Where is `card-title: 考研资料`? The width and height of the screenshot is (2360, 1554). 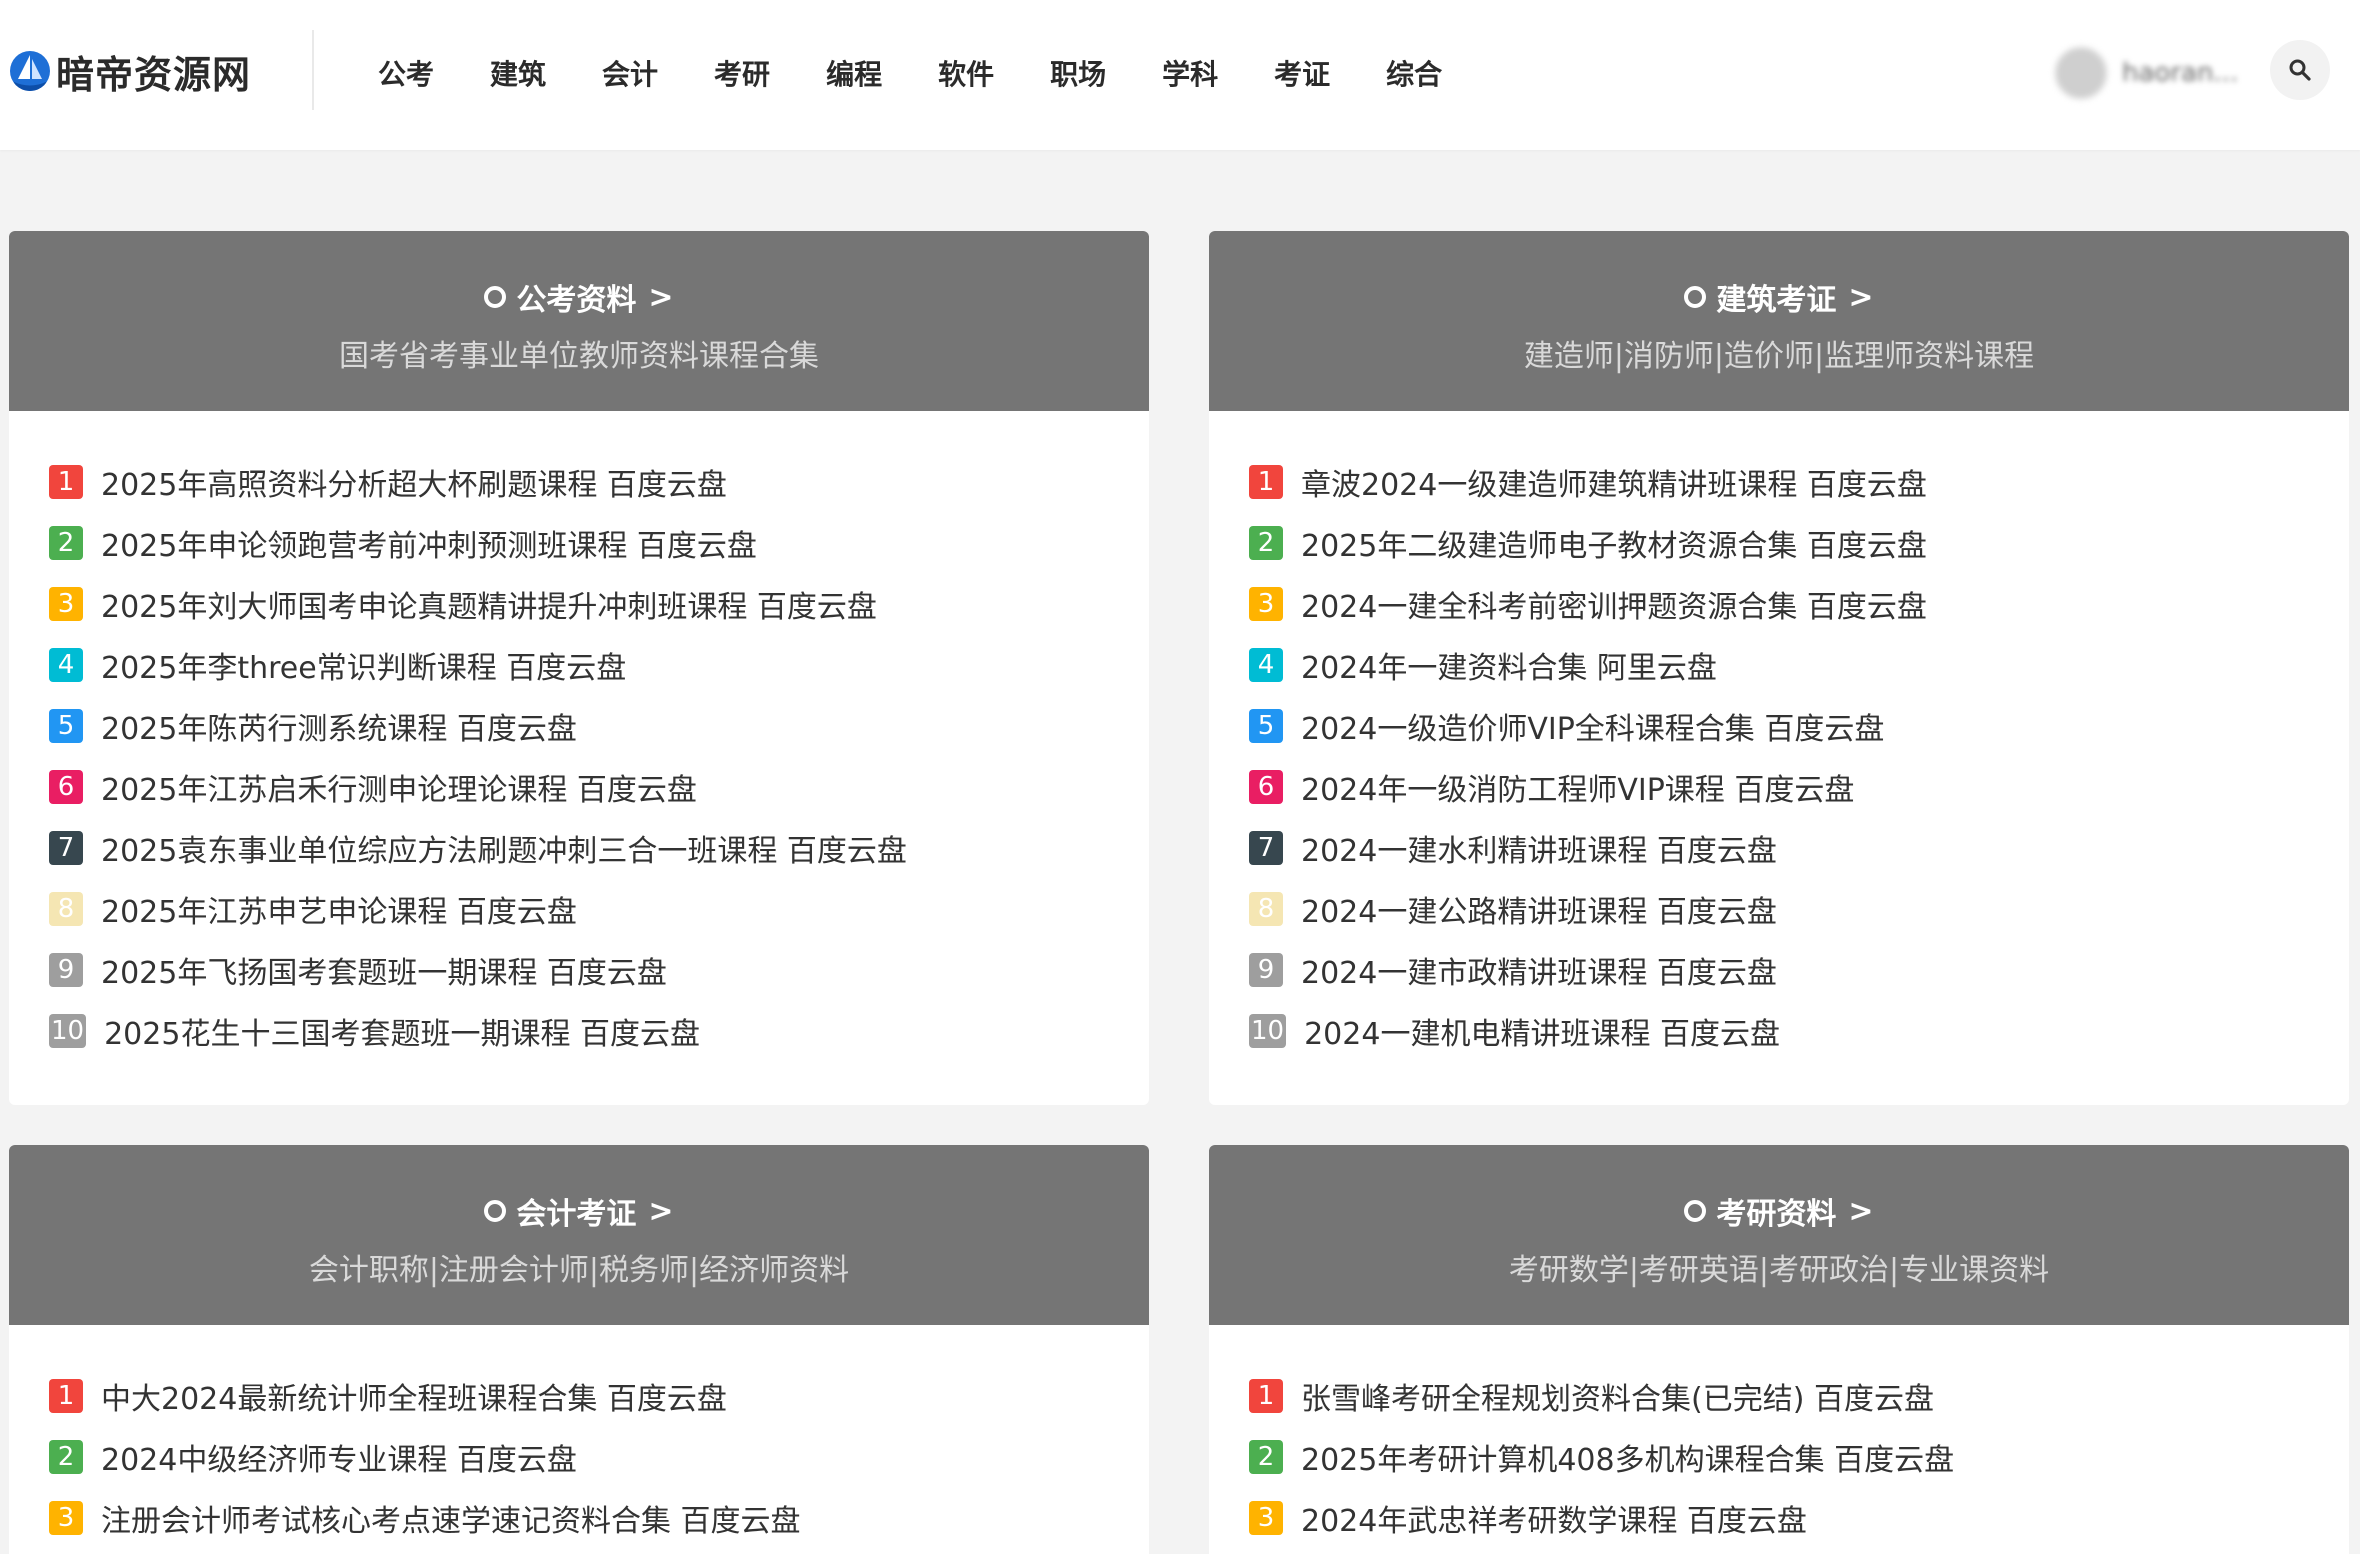
card-title: 考研资料 is located at coordinates (1776, 1214).